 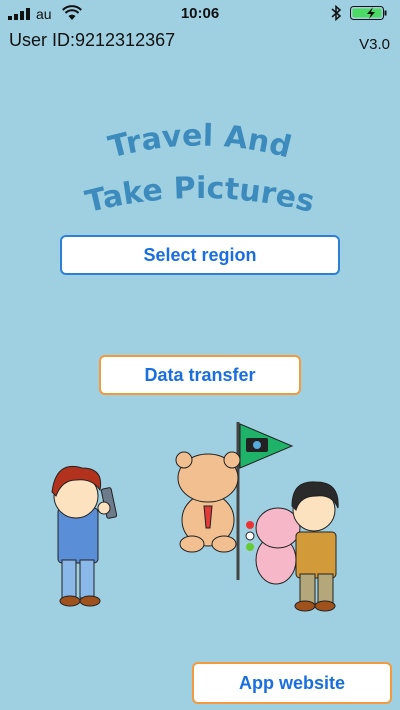 I want to click on user-id-label: User ID:9212312367, so click(x=92, y=40).